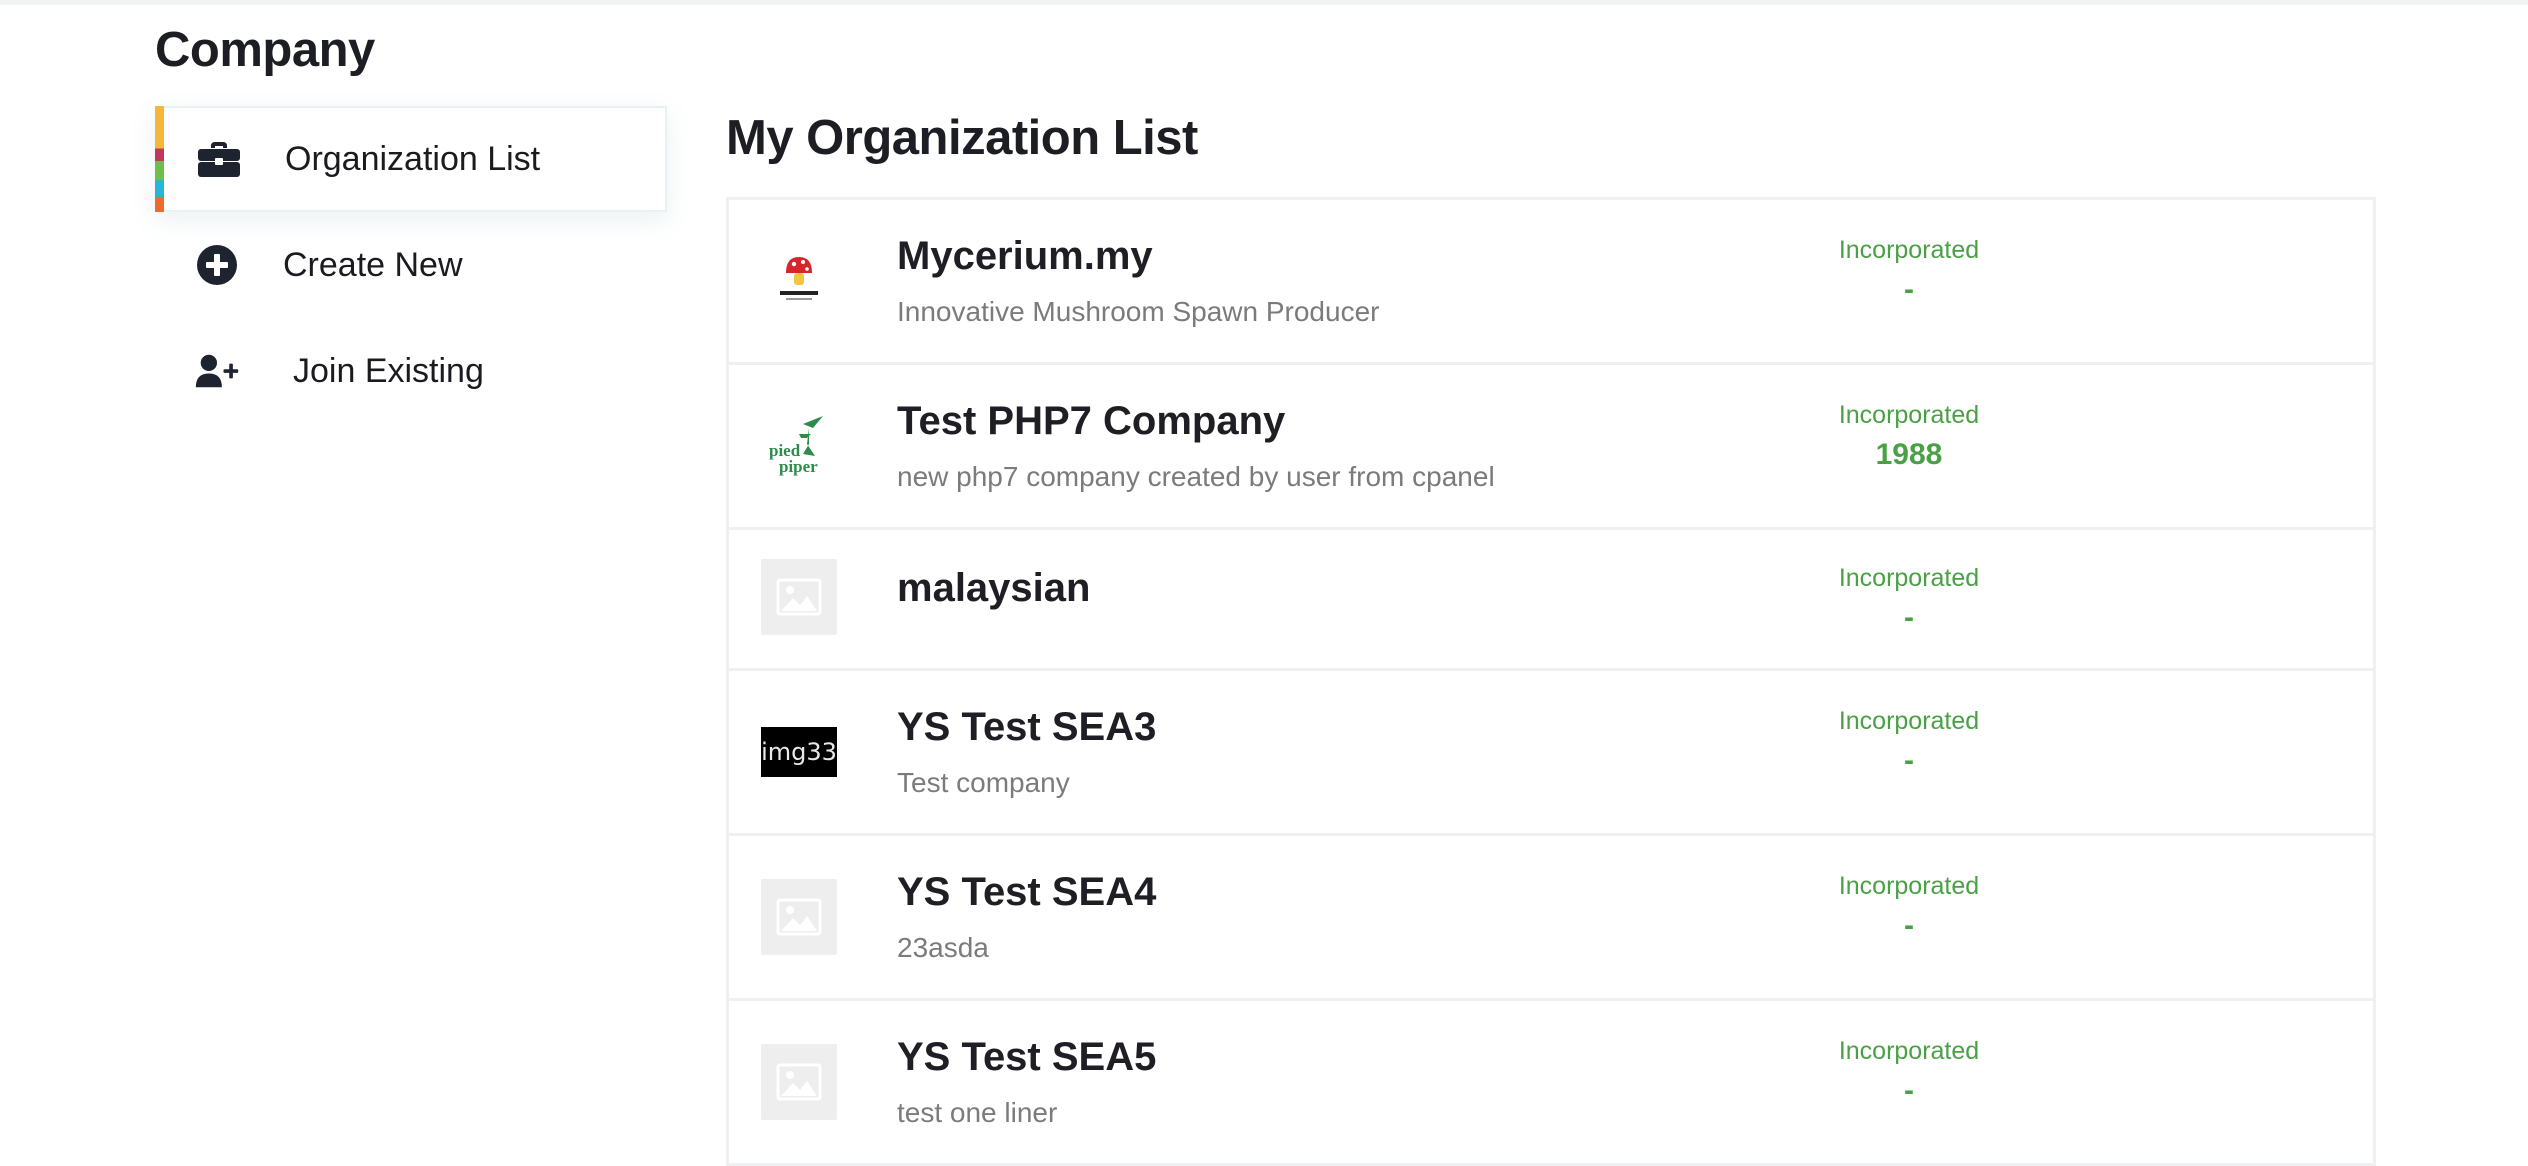 The width and height of the screenshot is (2528, 1166). I want to click on logo-text: img33, so click(799, 752).